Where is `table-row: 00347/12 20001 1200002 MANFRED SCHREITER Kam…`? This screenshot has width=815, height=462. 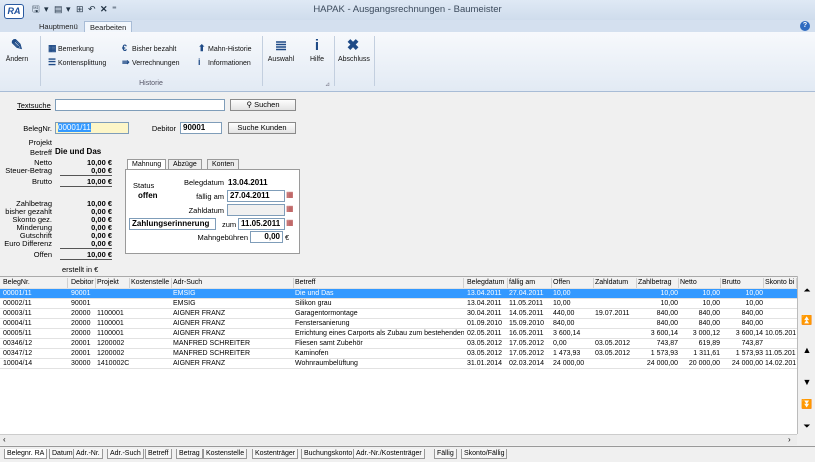 table-row: 00347/12 20001 1200002 MANFRED SCHREITER Kam… is located at coordinates (398, 354).